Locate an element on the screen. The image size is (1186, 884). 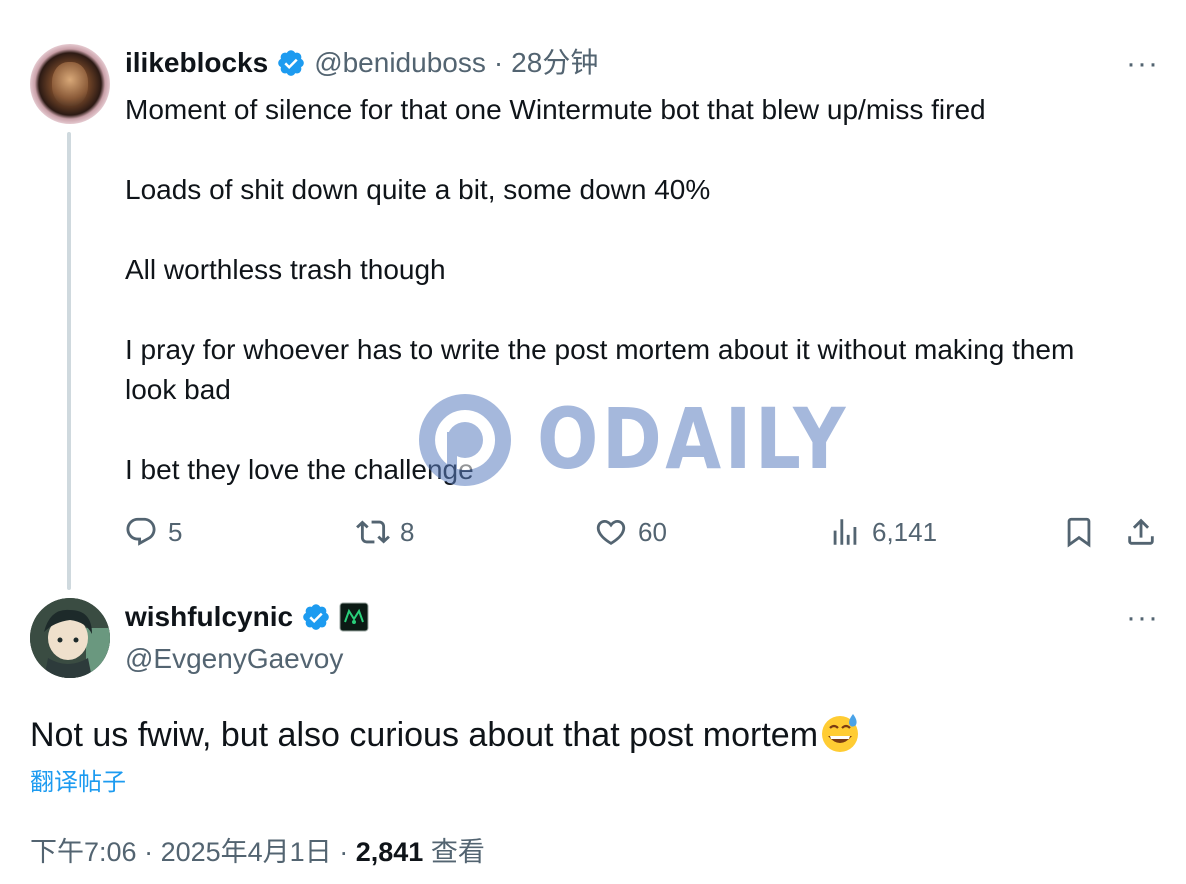
watermark-logo: ODAILY is located at coordinates (630, 440).